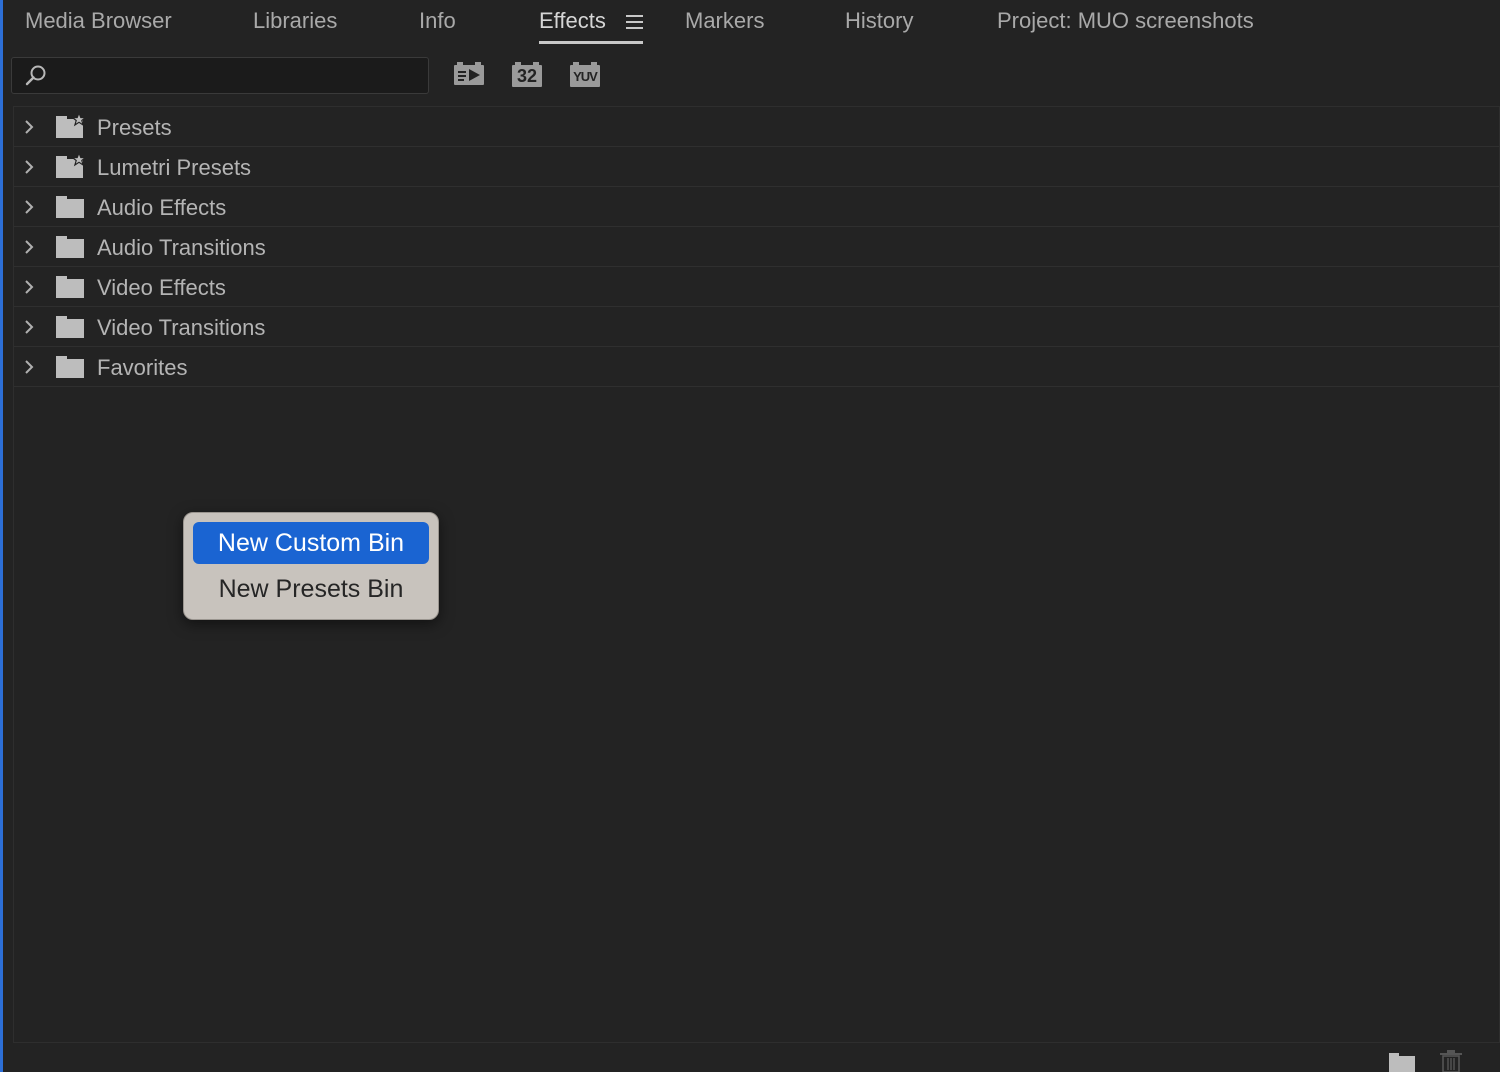  I want to click on tree-item-label: Lumetri Presets, so click(174, 167).